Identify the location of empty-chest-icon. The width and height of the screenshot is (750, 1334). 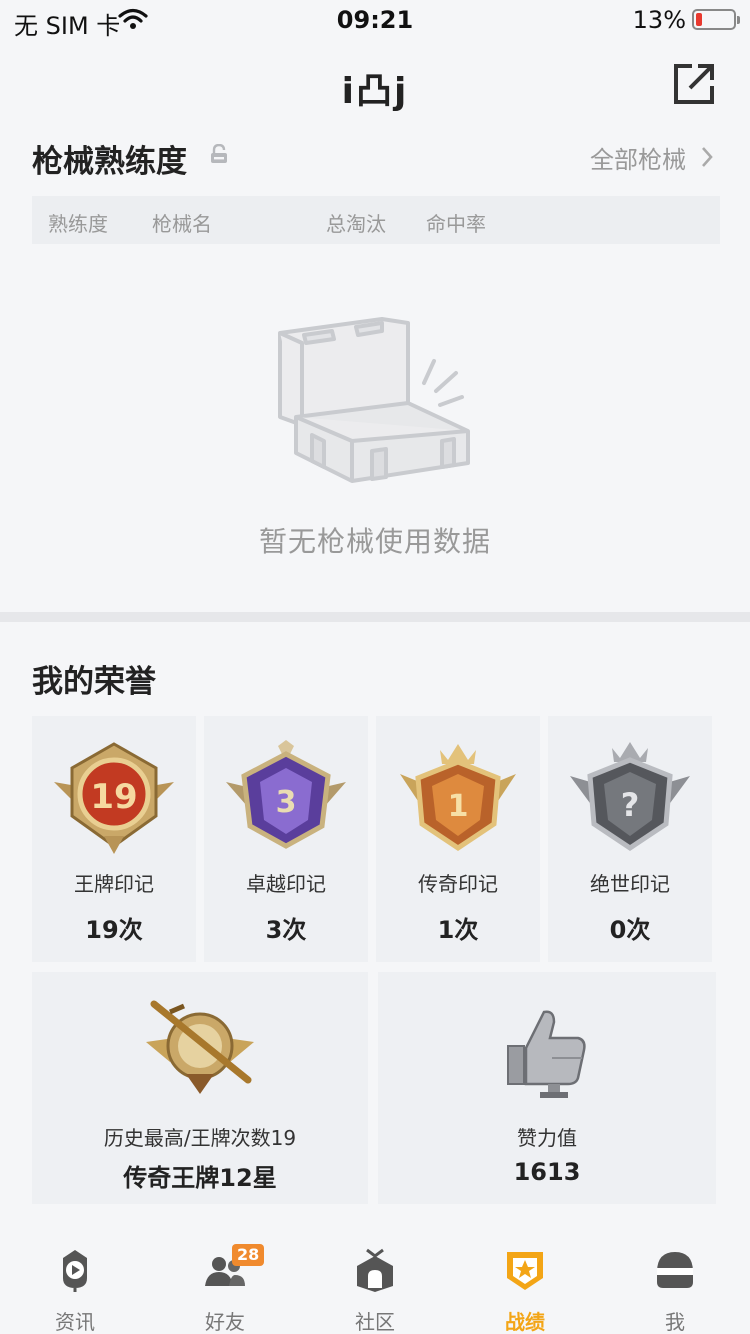
(375, 401).